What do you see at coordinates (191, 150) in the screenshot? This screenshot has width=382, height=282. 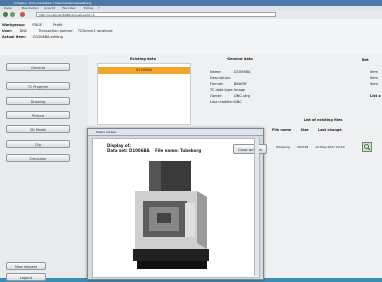 I see `file-name-value: Tubeborg` at bounding box center [191, 150].